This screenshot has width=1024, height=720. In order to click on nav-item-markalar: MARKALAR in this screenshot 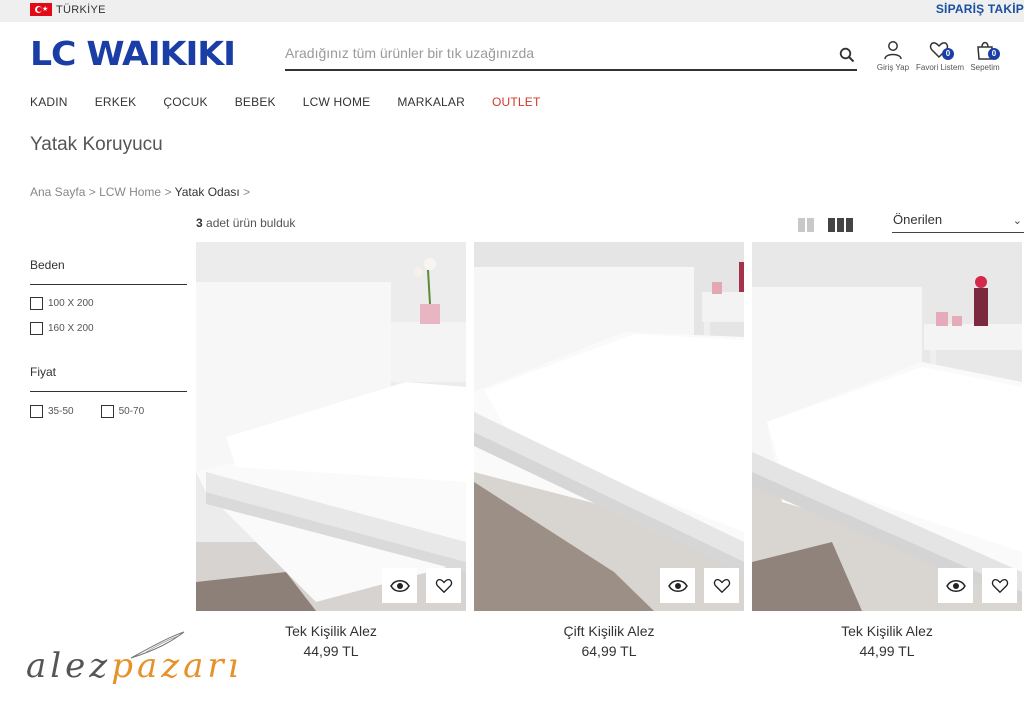, I will do `click(431, 102)`.